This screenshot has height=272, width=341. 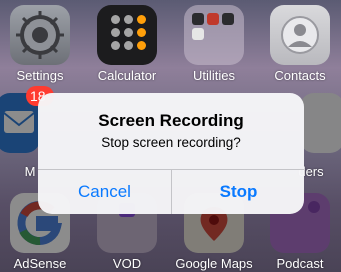 I want to click on cancel-button: Cancel, so click(x=104, y=192).